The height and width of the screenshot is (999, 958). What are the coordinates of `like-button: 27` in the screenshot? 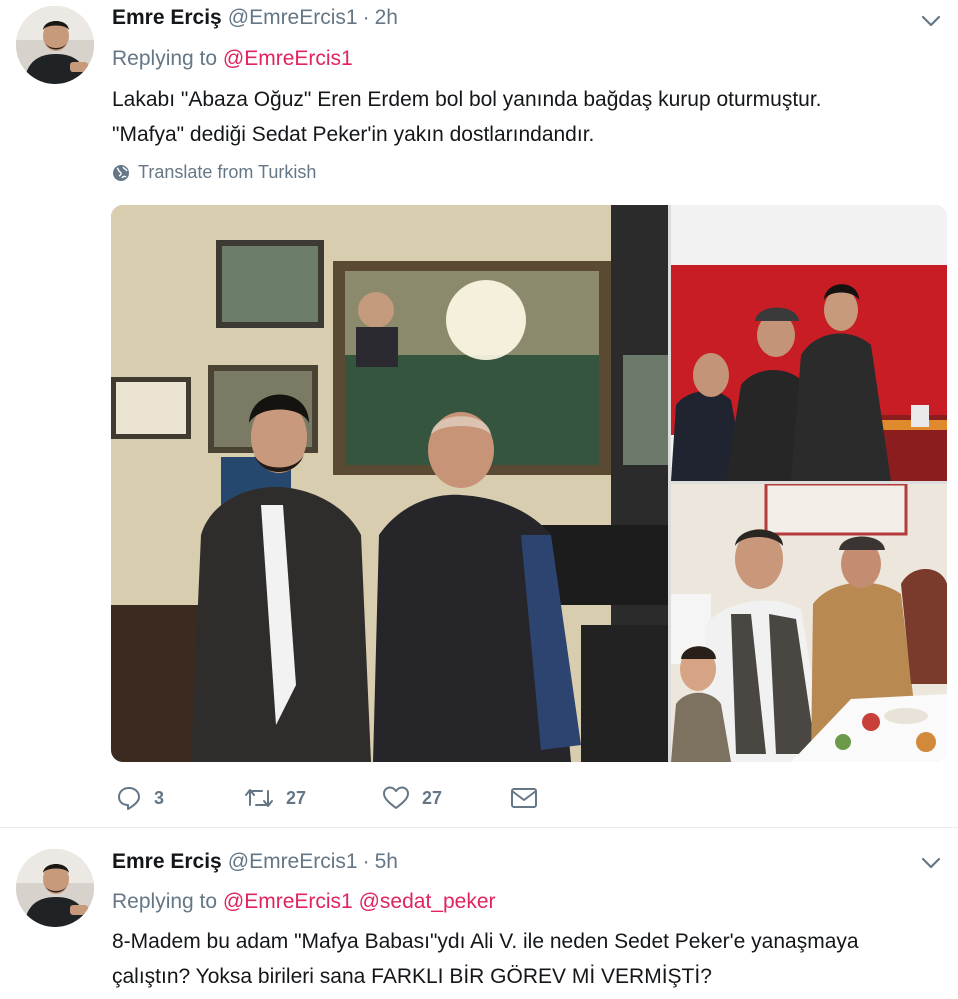 It's located at (446, 798).